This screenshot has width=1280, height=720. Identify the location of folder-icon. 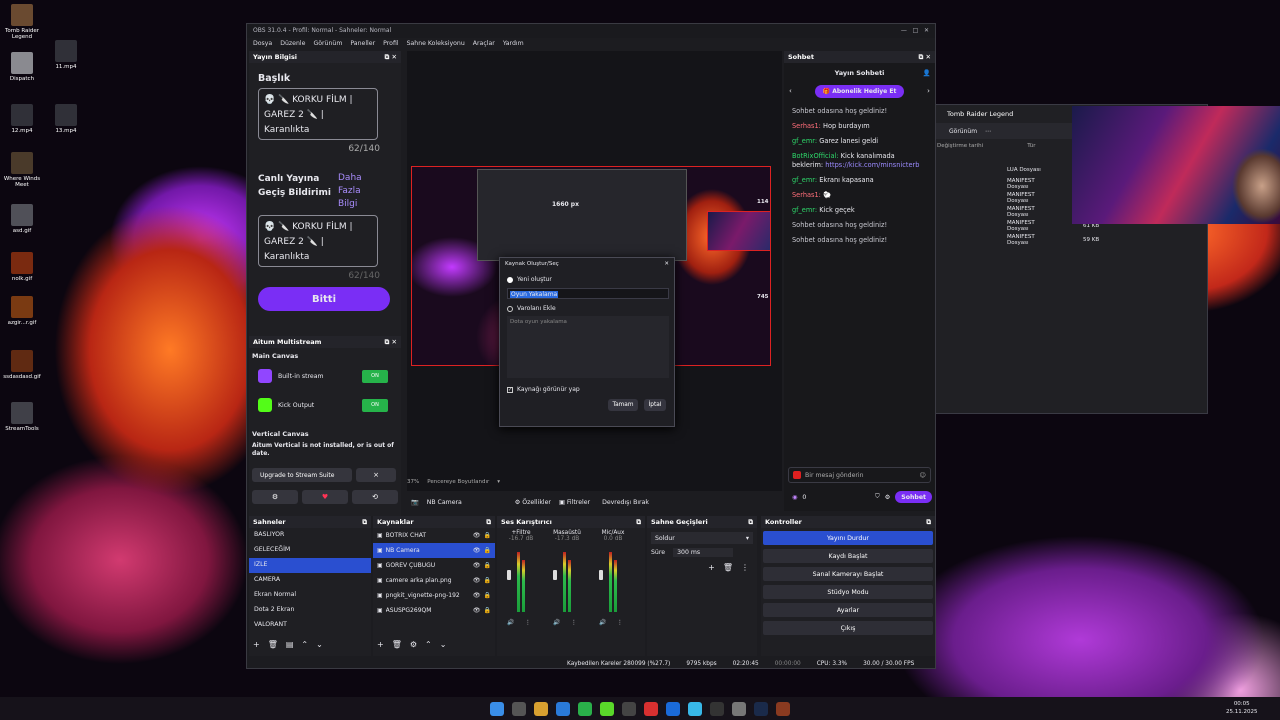
(541, 708).